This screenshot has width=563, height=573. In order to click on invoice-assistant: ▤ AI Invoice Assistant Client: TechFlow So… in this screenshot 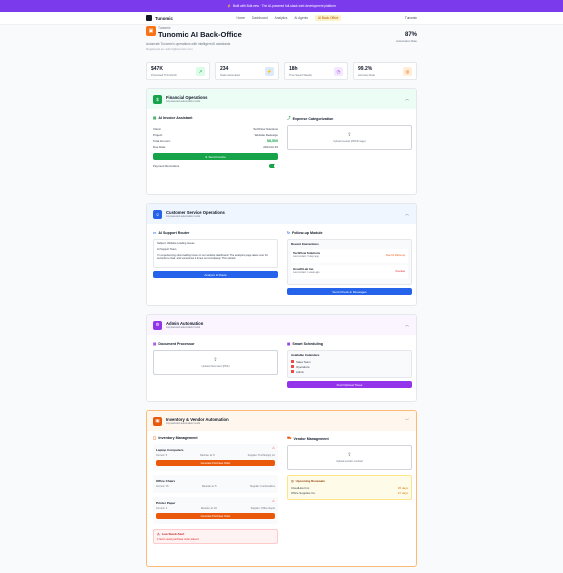, I will do `click(215, 142)`.